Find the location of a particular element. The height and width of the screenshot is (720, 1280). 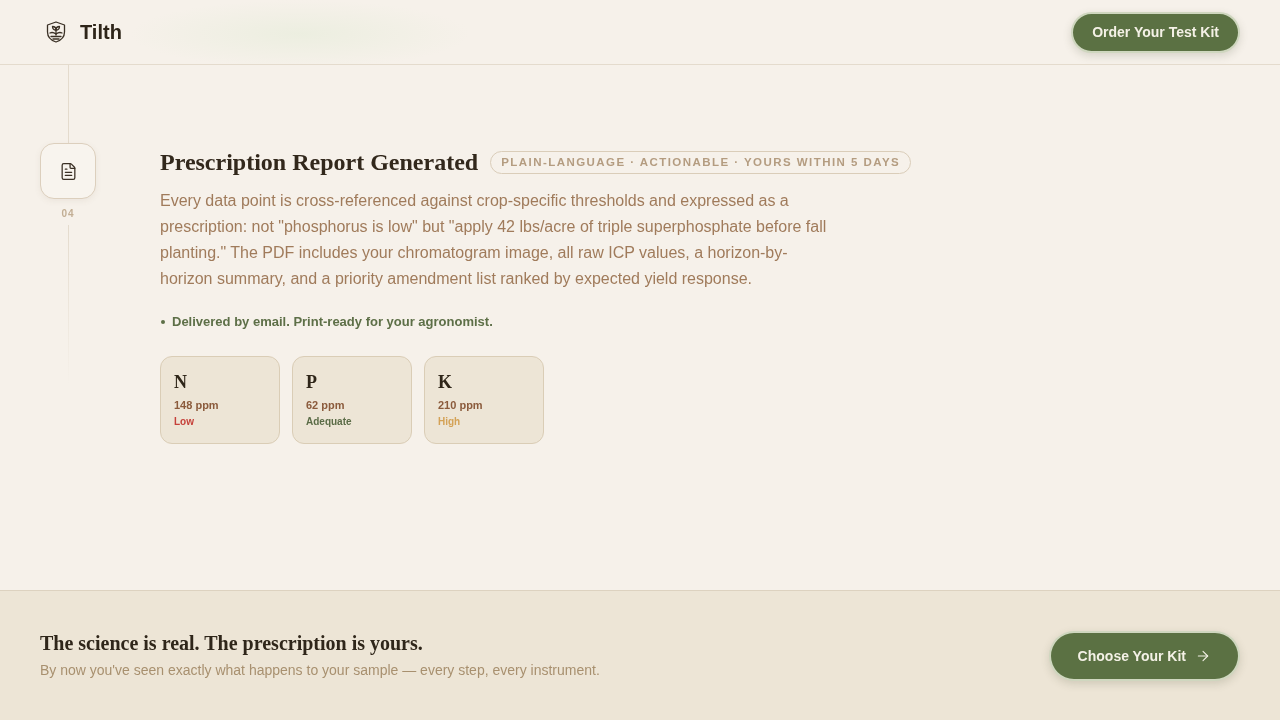

bullet-icon is located at coordinates (163, 322).